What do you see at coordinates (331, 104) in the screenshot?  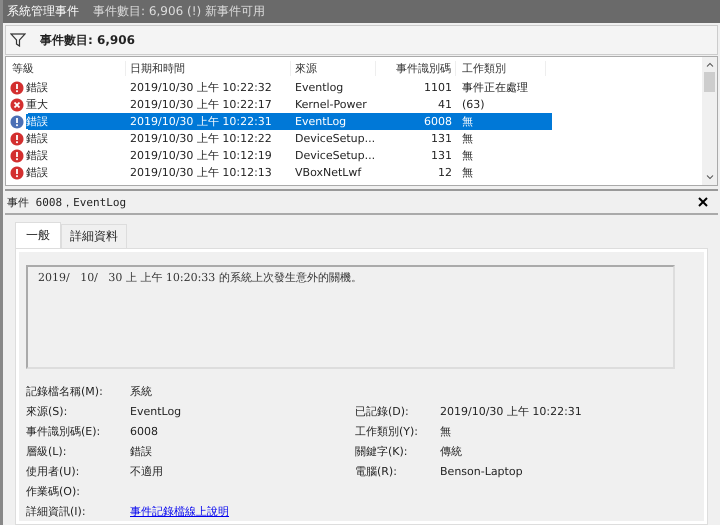 I see `source-cell-text: Kernel-Power` at bounding box center [331, 104].